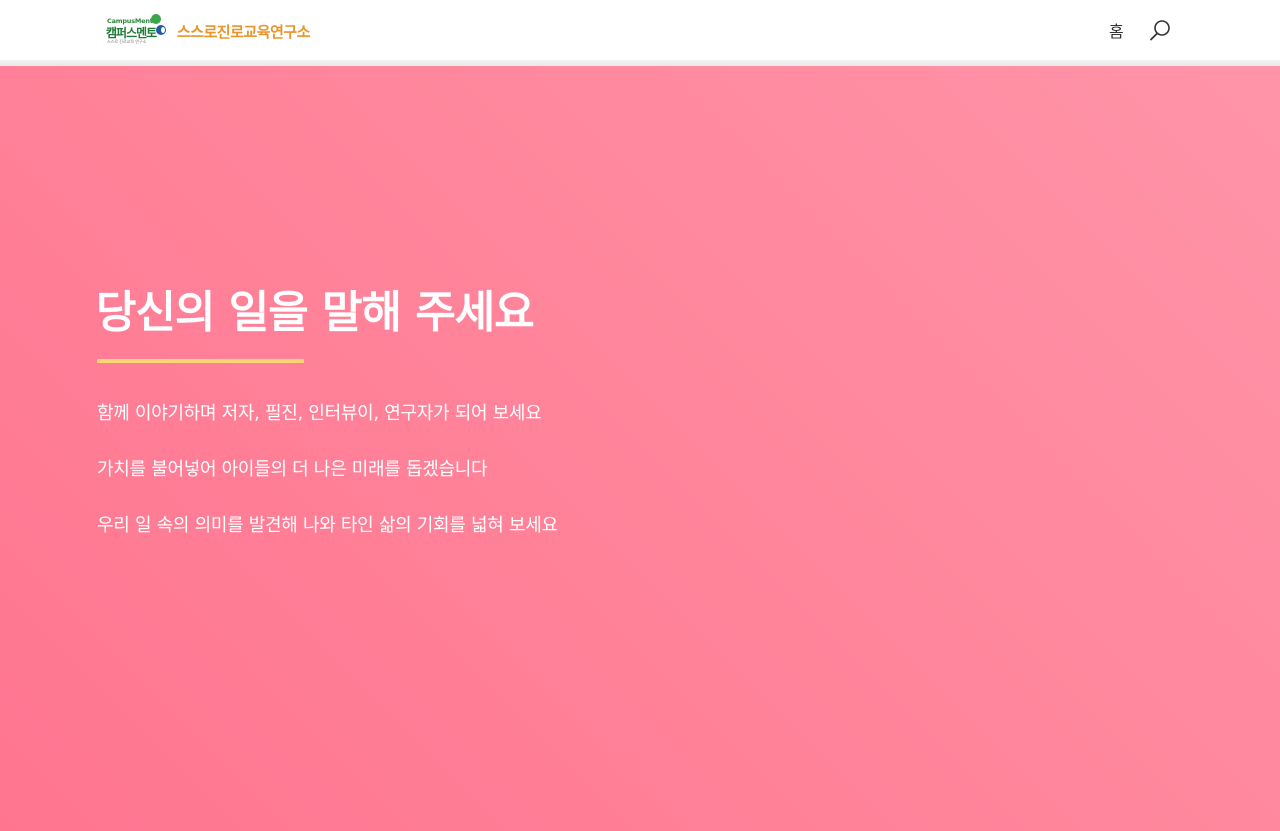 The width and height of the screenshot is (1280, 831). What do you see at coordinates (1116, 30) in the screenshot?
I see `nav-home-link: 홈` at bounding box center [1116, 30].